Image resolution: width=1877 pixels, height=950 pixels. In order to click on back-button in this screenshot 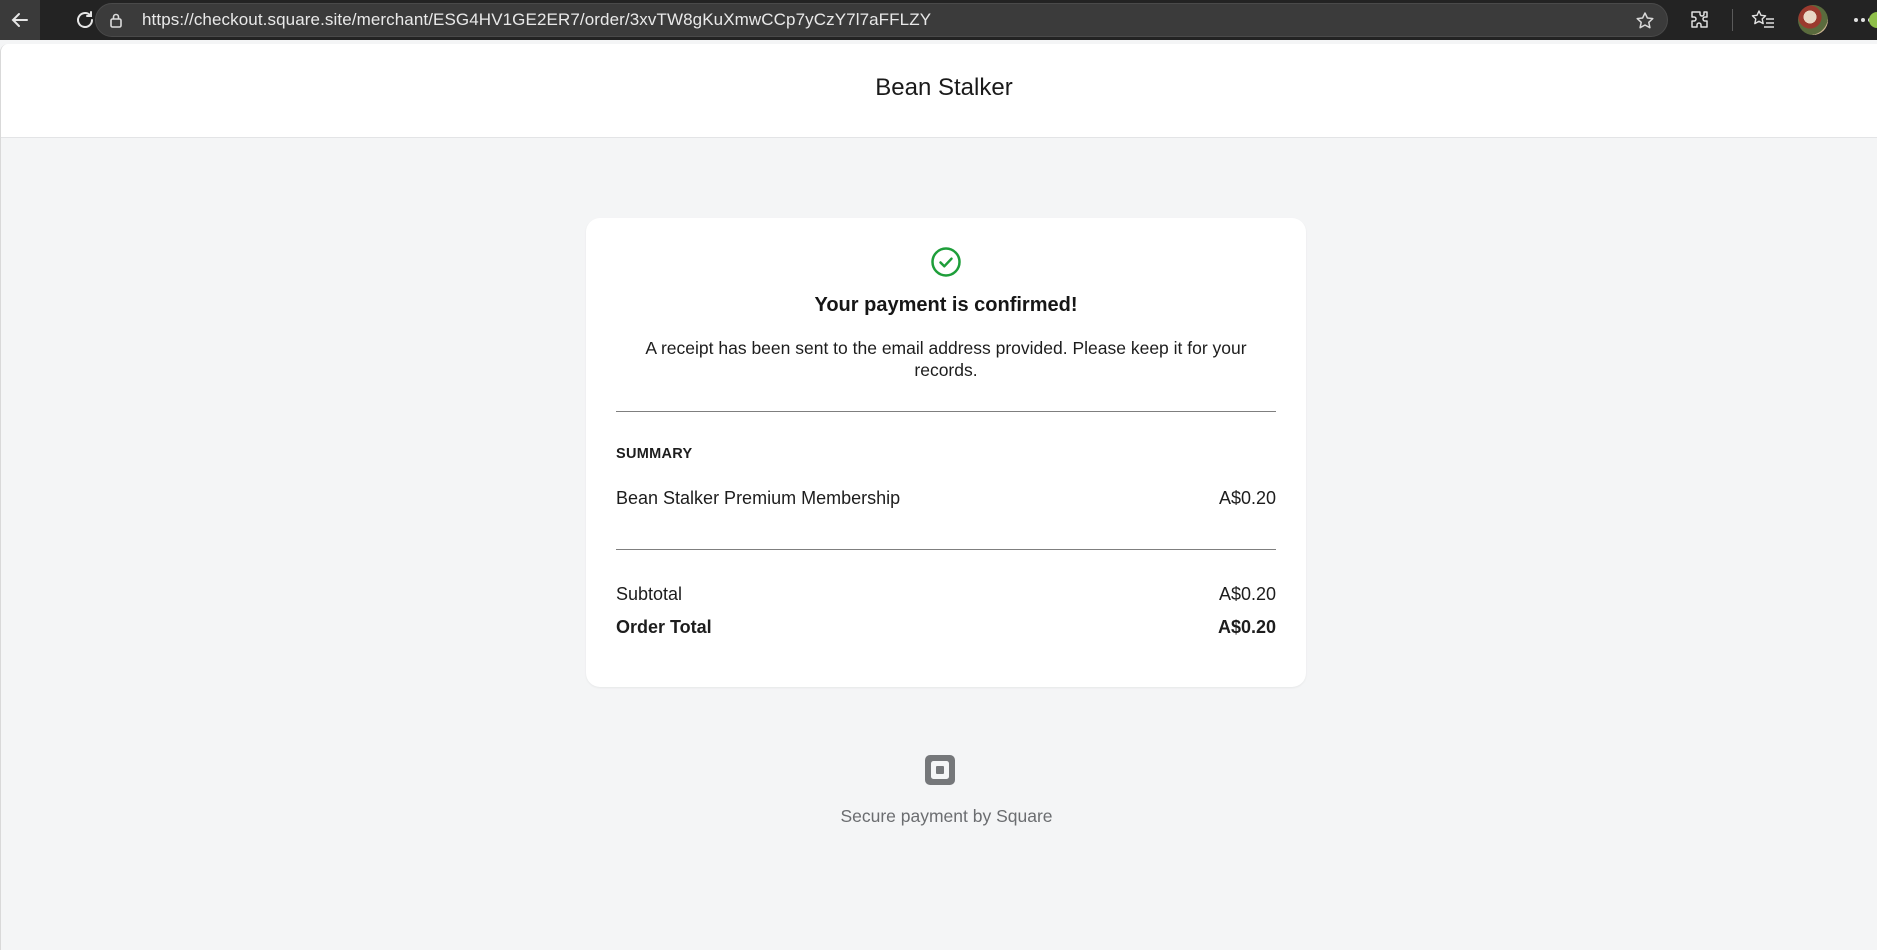, I will do `click(20, 20)`.